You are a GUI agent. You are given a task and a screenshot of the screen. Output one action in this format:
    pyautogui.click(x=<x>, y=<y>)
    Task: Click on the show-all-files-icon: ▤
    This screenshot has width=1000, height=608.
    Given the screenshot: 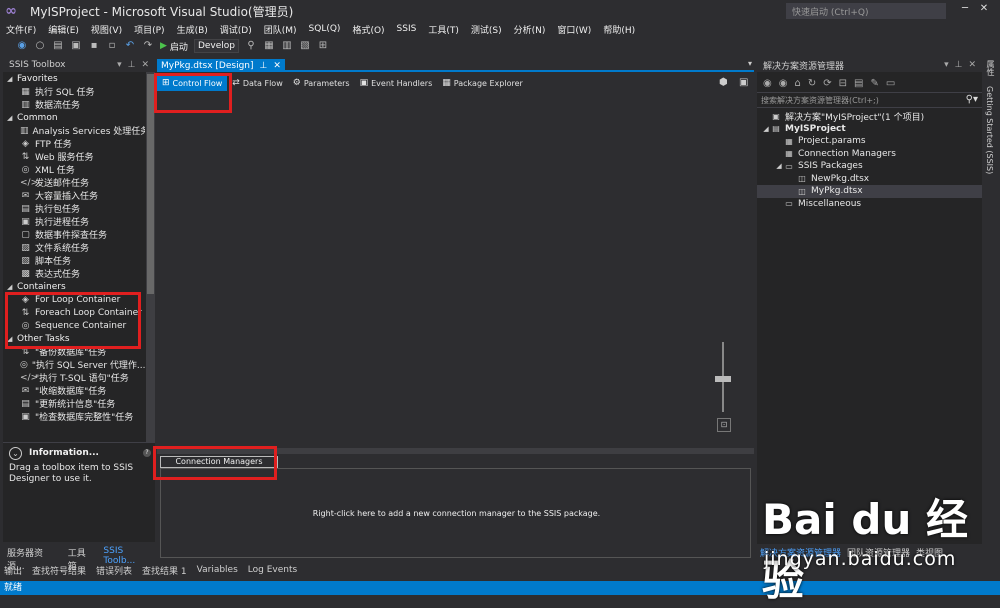 What is the action you would take?
    pyautogui.click(x=858, y=83)
    